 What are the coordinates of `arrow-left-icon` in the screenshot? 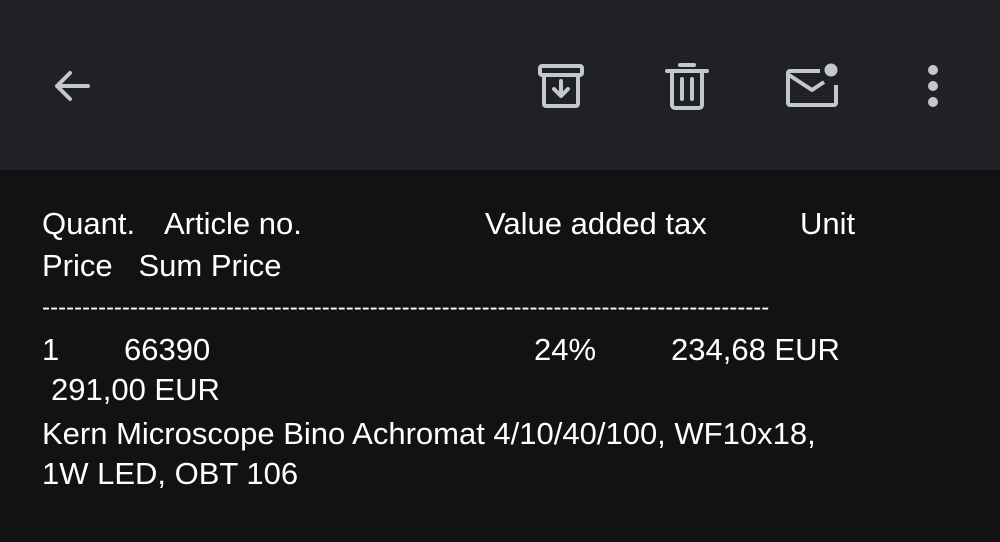 It's located at (72, 86).